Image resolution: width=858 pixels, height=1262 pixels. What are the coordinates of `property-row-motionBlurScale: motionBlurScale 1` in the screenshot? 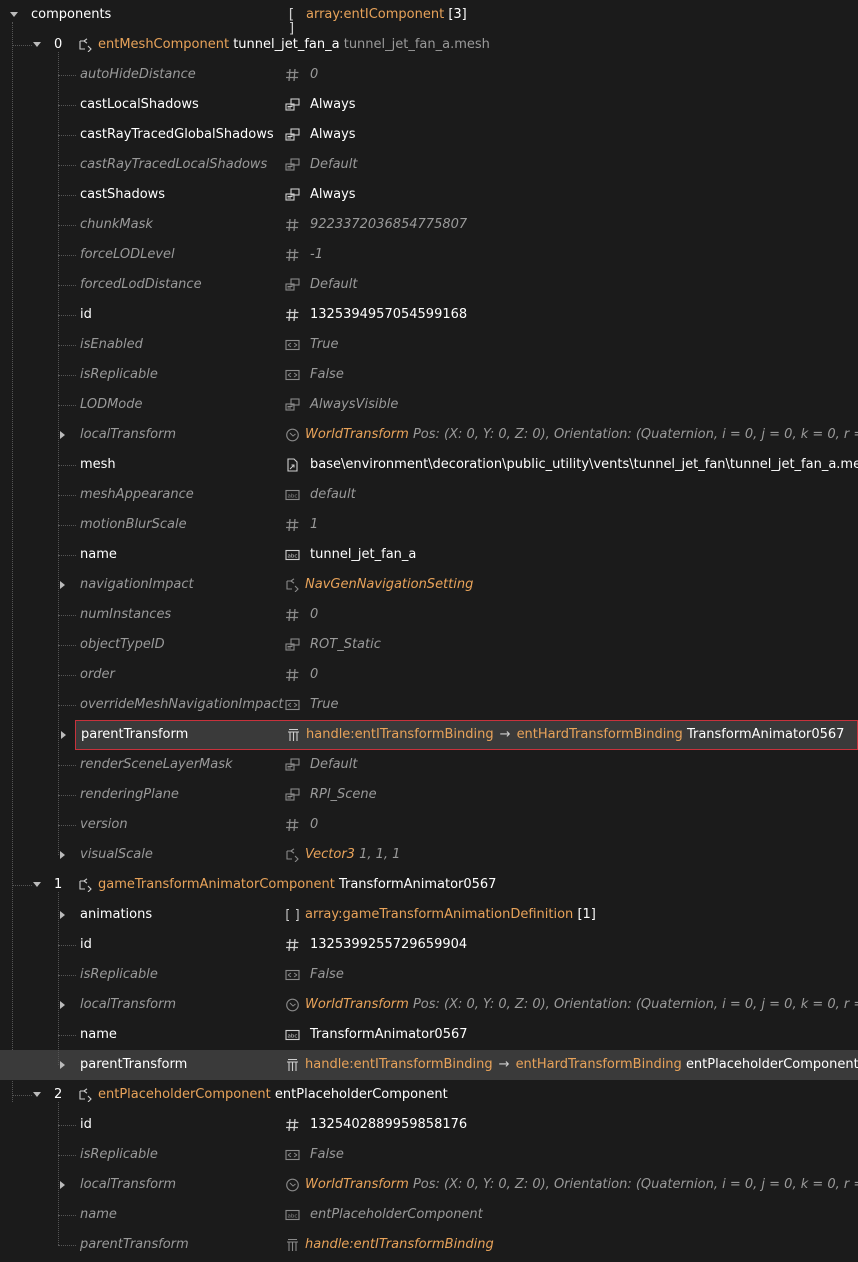 It's located at (429, 525).